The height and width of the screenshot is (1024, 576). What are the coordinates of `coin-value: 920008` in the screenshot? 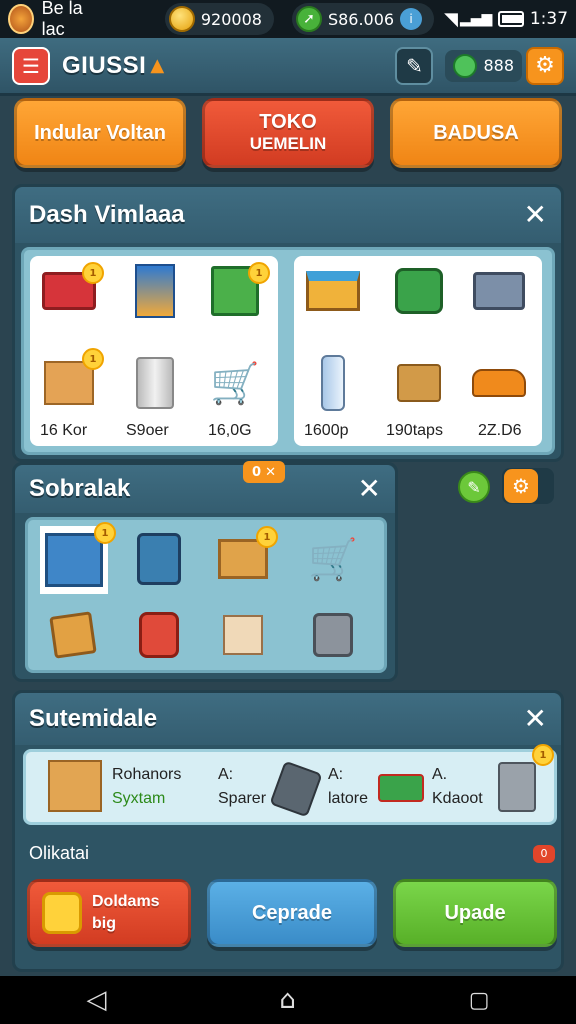 It's located at (231, 19).